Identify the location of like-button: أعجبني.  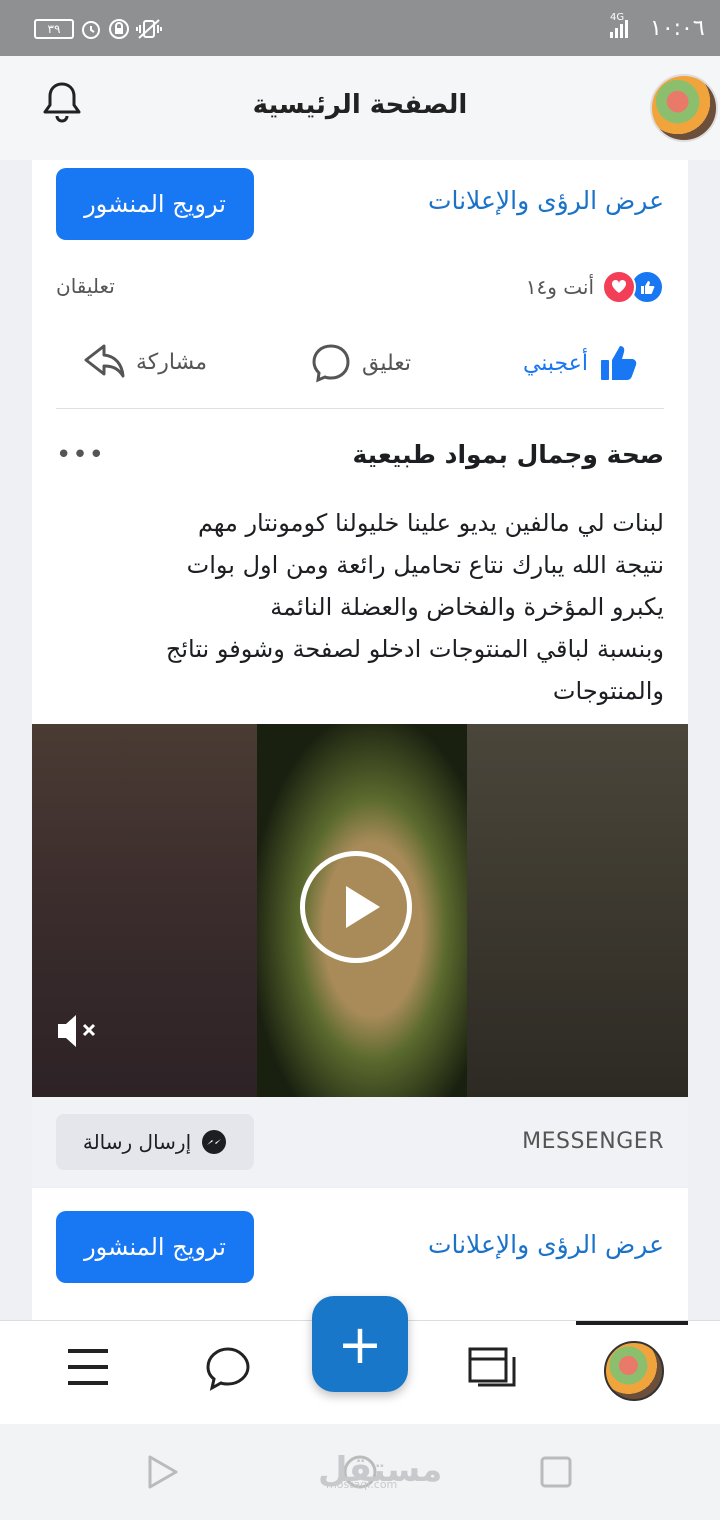
(581, 363).